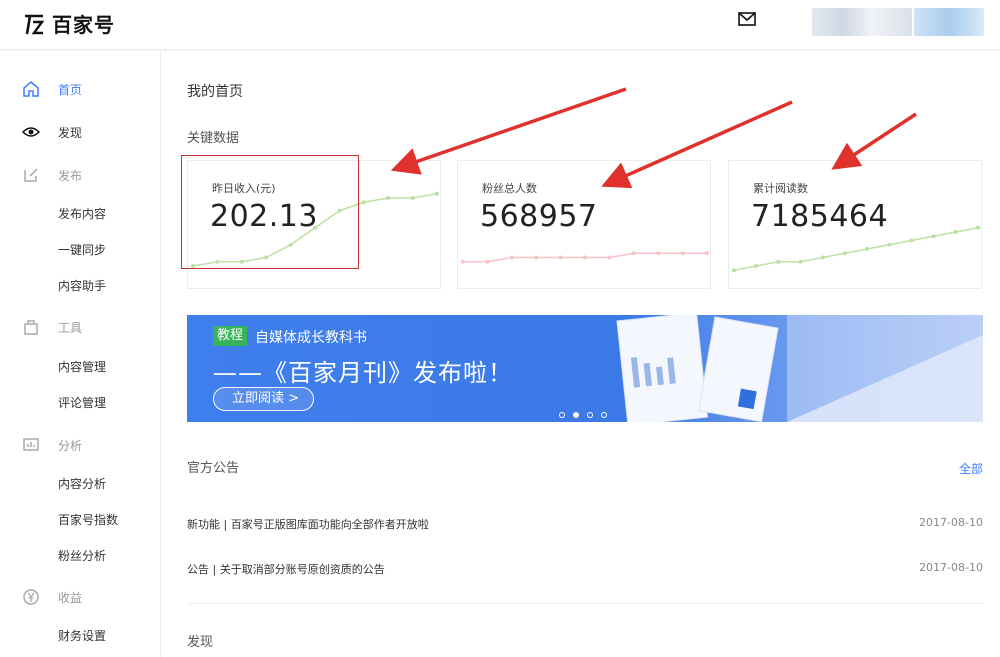  Describe the element at coordinates (585, 603) in the screenshot. I see `section-divider` at that location.